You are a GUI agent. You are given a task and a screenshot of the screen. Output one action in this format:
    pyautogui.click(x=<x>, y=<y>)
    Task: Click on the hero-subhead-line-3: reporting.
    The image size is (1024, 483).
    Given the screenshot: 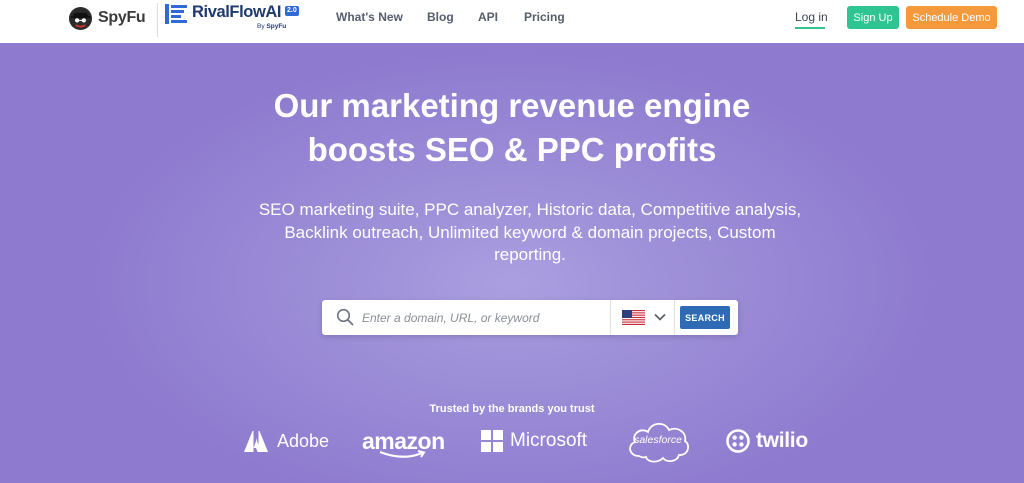 What is the action you would take?
    pyautogui.click(x=530, y=254)
    